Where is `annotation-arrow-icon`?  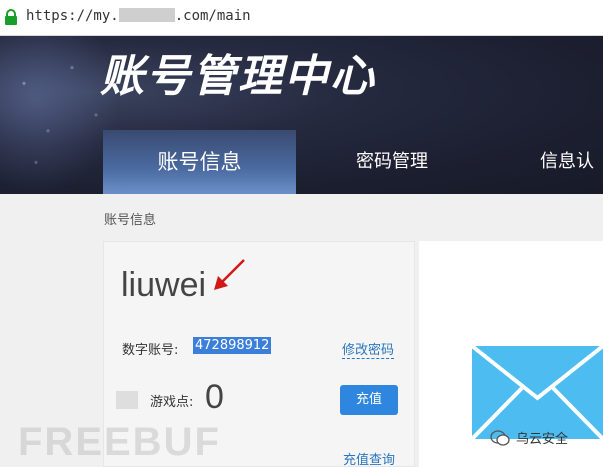 annotation-arrow-icon is located at coordinates (229, 274).